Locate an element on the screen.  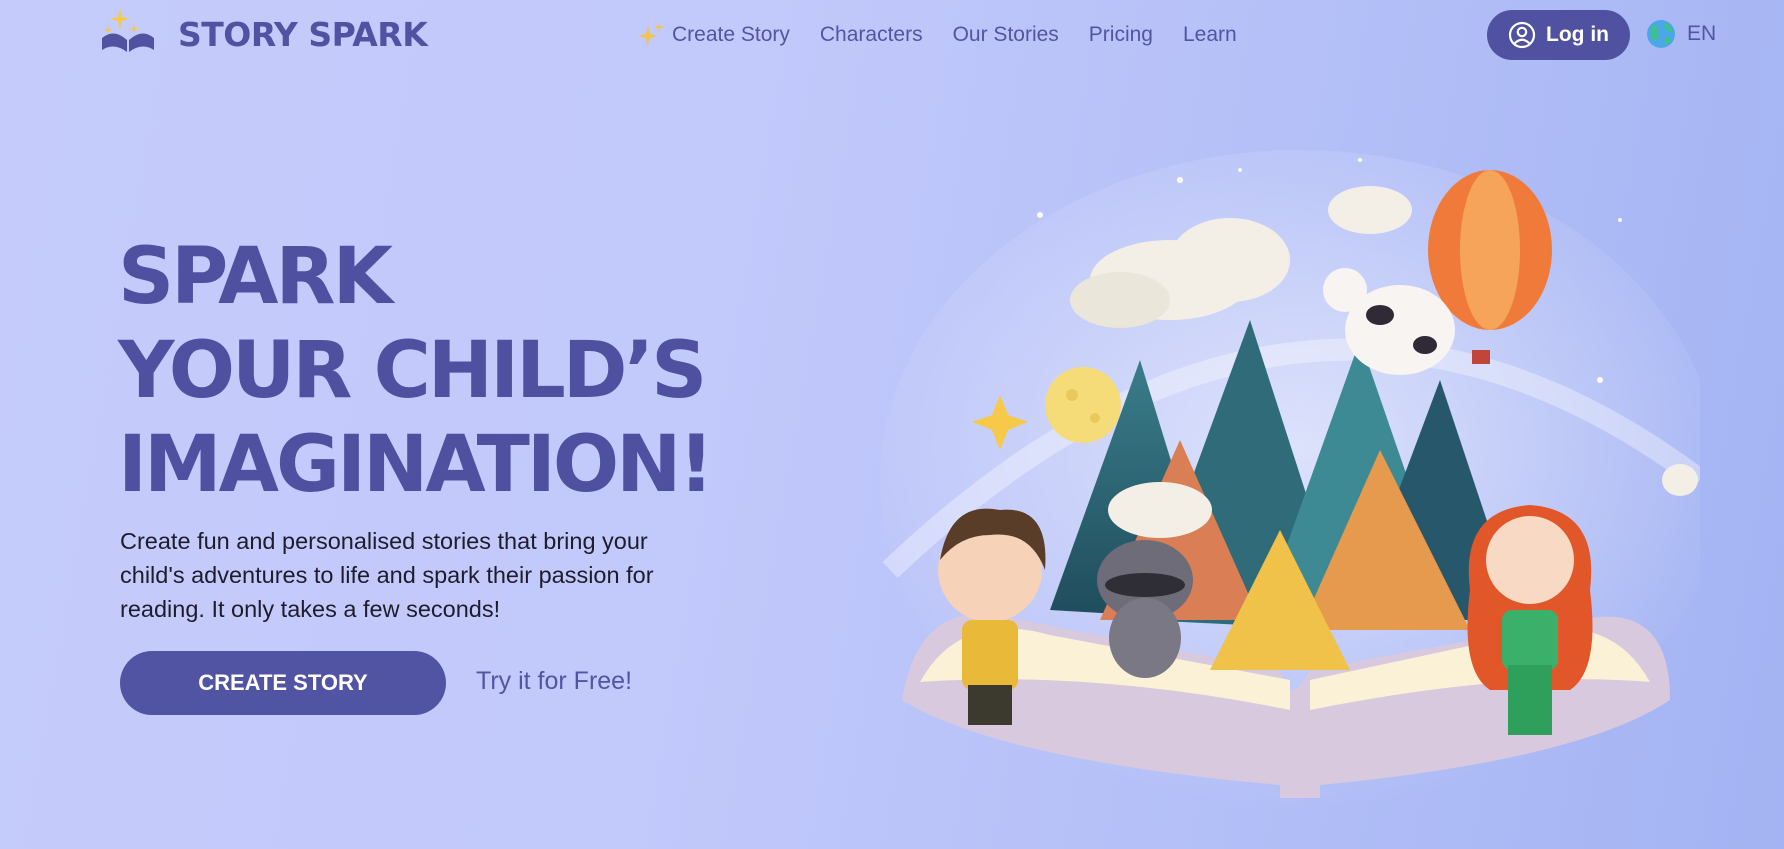
hero-title-line: IMAGINATION! is located at coordinates (416, 465).